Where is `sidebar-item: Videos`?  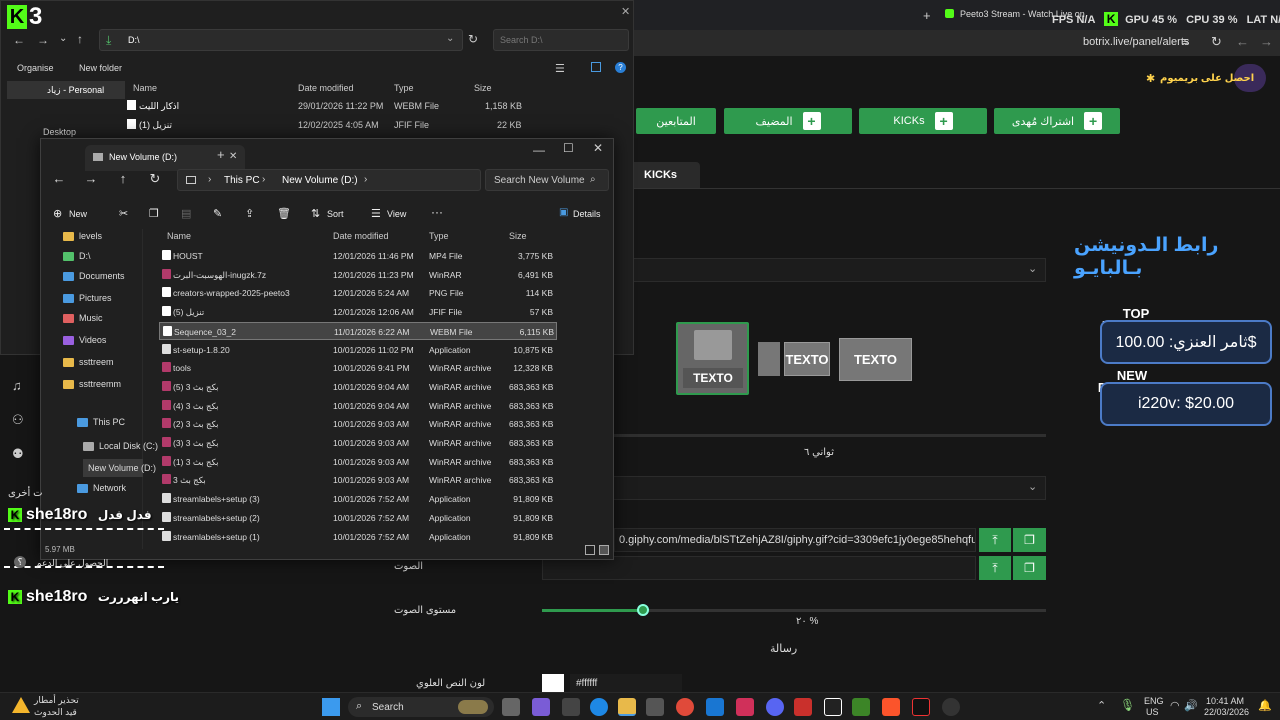
sidebar-item: Videos is located at coordinates (84, 340).